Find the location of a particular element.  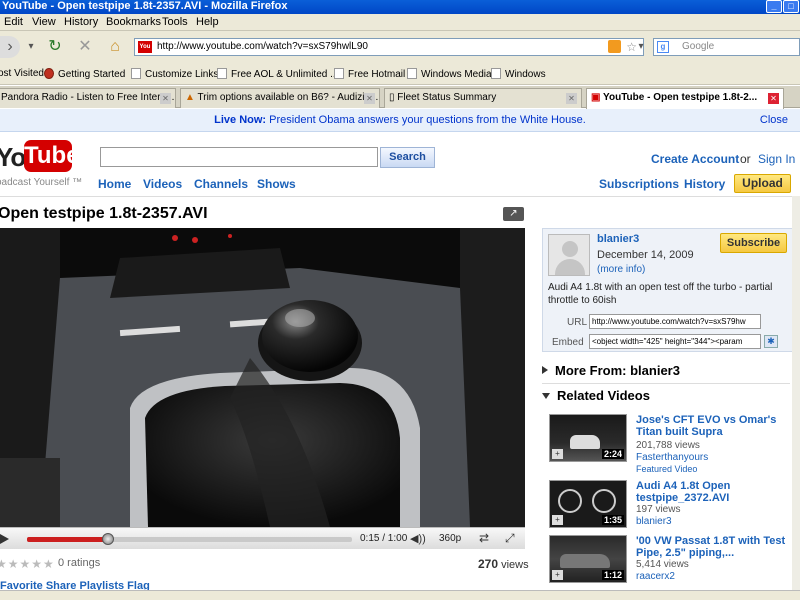

sign-in-link: Sign In is located at coordinates (776, 159).